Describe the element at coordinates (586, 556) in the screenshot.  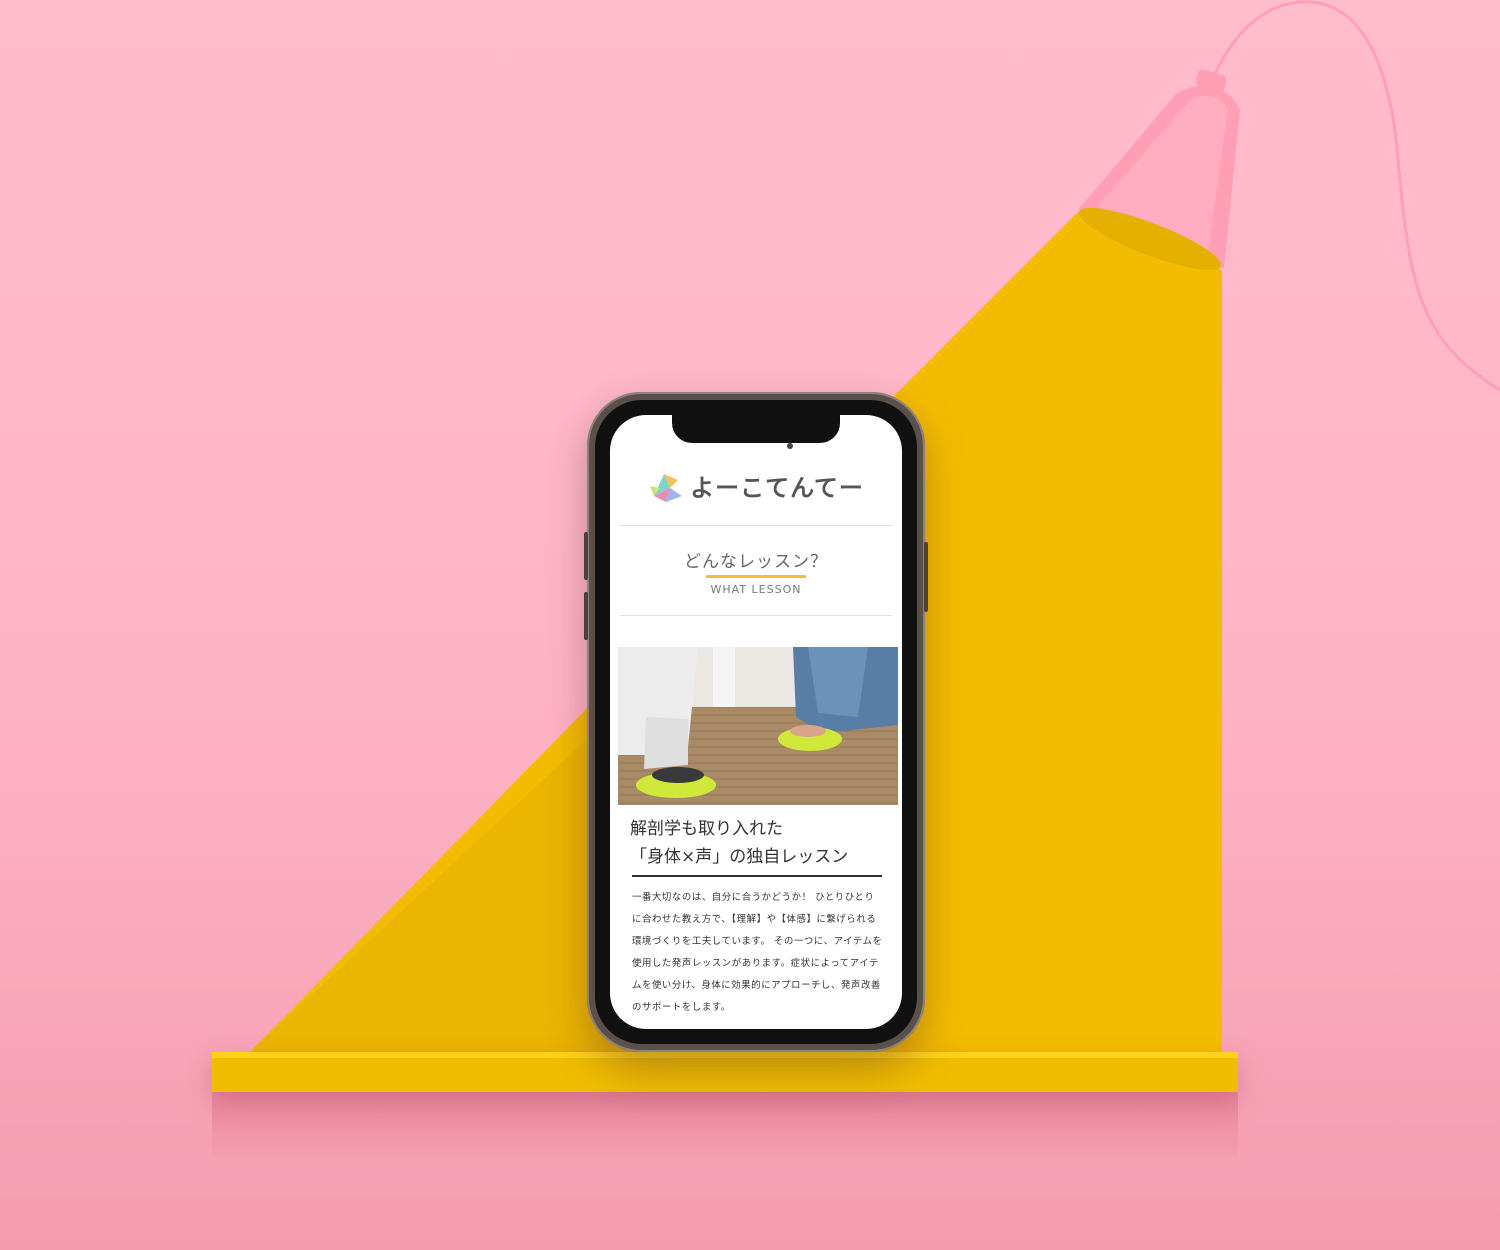
I see `volume-up-button` at that location.